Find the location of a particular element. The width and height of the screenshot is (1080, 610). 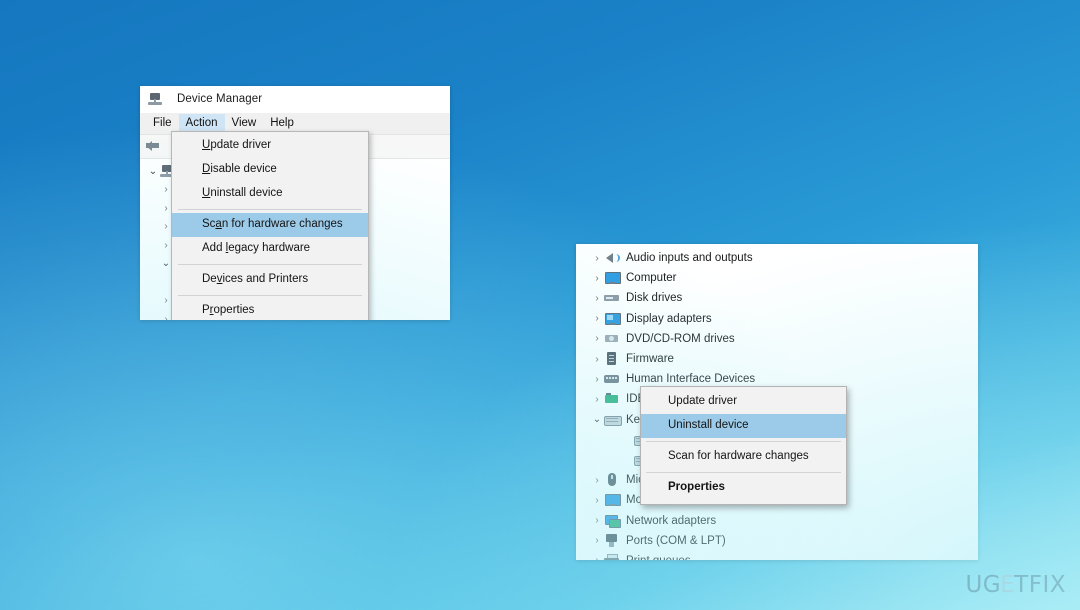

tree-row-label: Print queues is located at coordinates (658, 557).